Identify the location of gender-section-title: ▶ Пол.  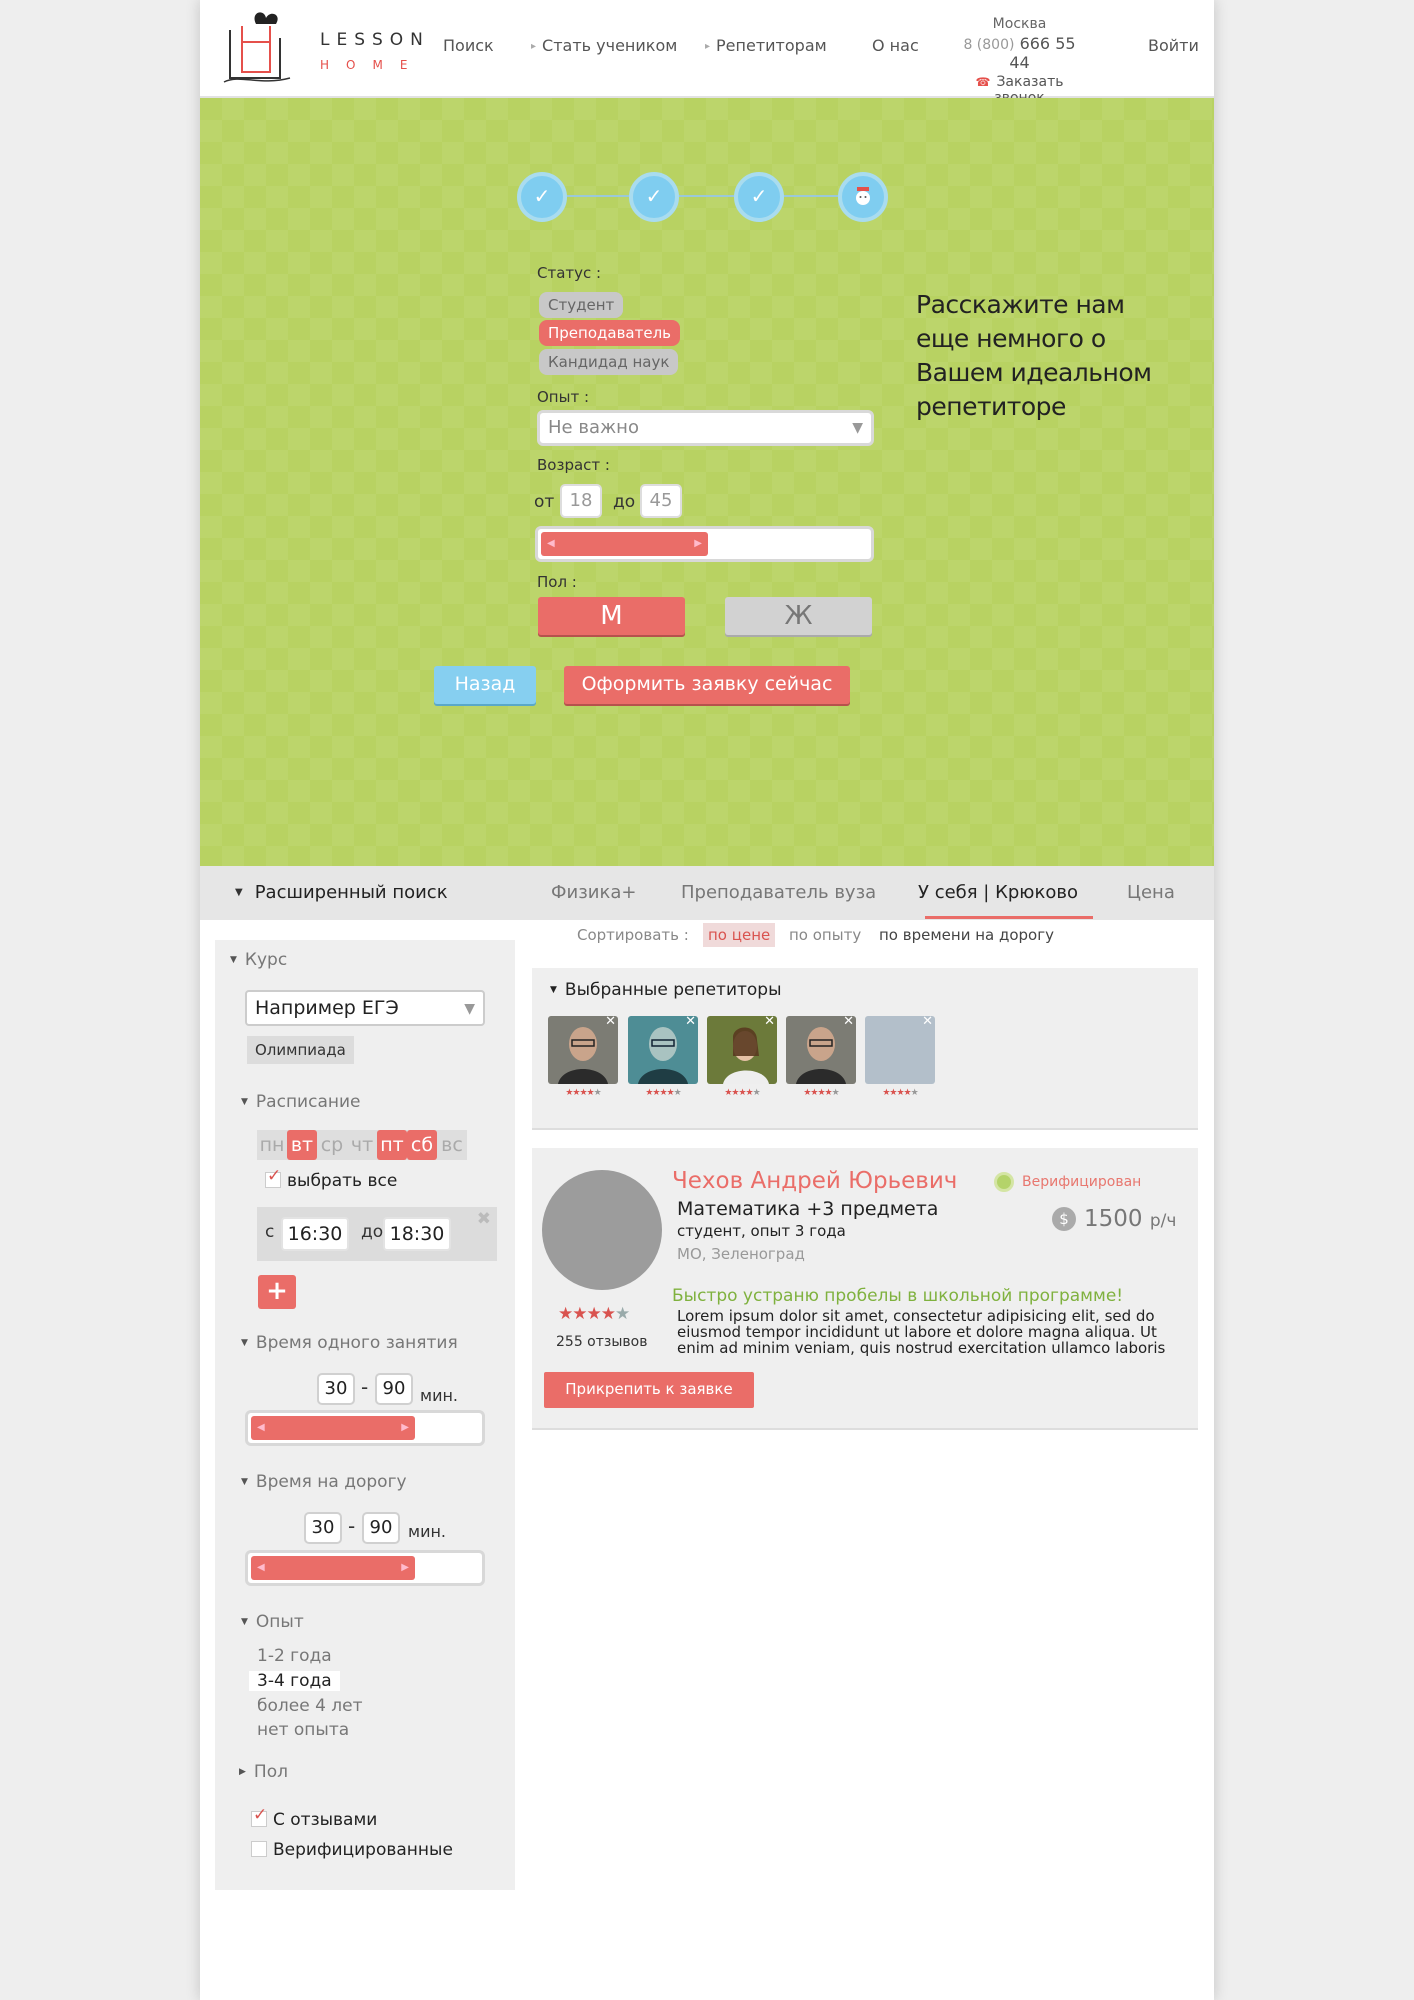
(263, 1772).